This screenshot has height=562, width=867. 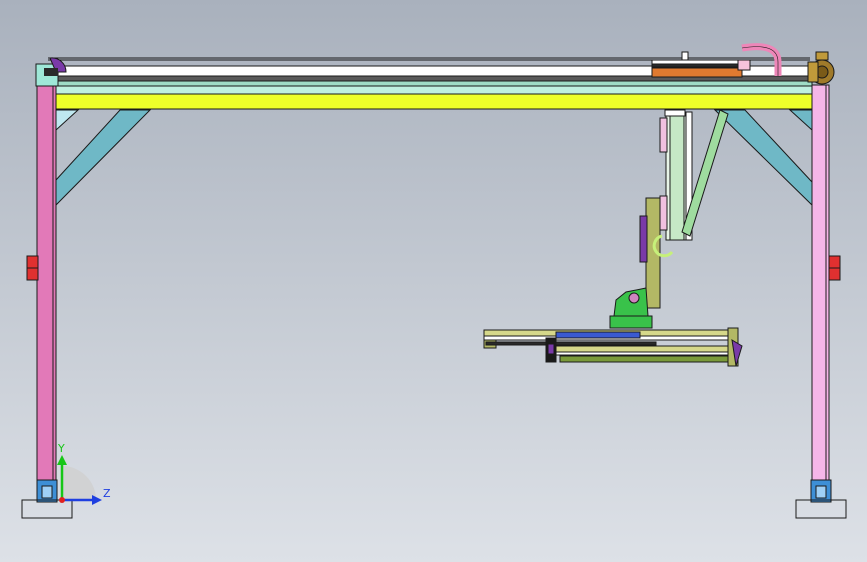 What do you see at coordinates (32, 268) in the screenshot?
I see `left-limit-switch` at bounding box center [32, 268].